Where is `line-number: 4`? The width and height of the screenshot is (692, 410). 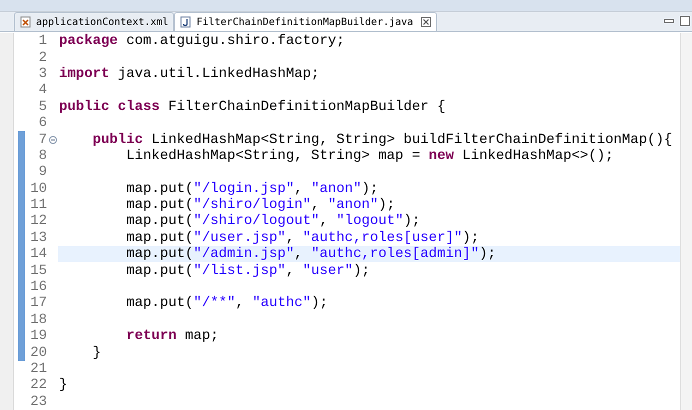 line-number: 4 is located at coordinates (42, 90).